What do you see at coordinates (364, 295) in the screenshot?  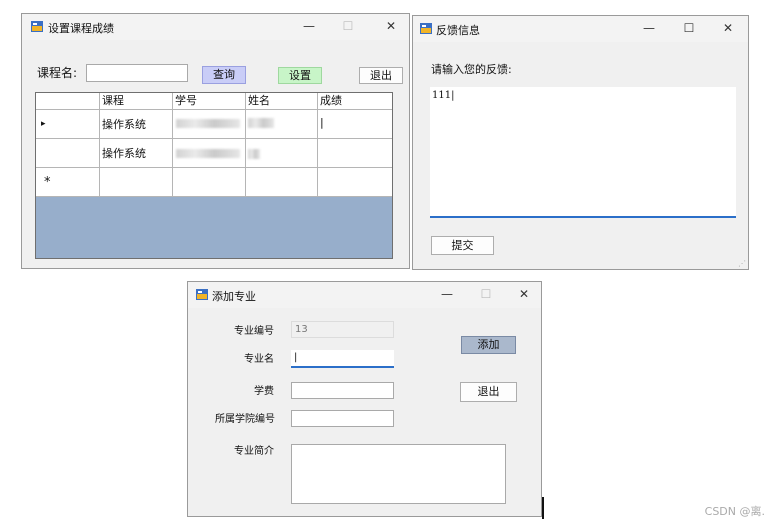 I see `add-major-titlebar: 添加专业 — ☐ ✕` at bounding box center [364, 295].